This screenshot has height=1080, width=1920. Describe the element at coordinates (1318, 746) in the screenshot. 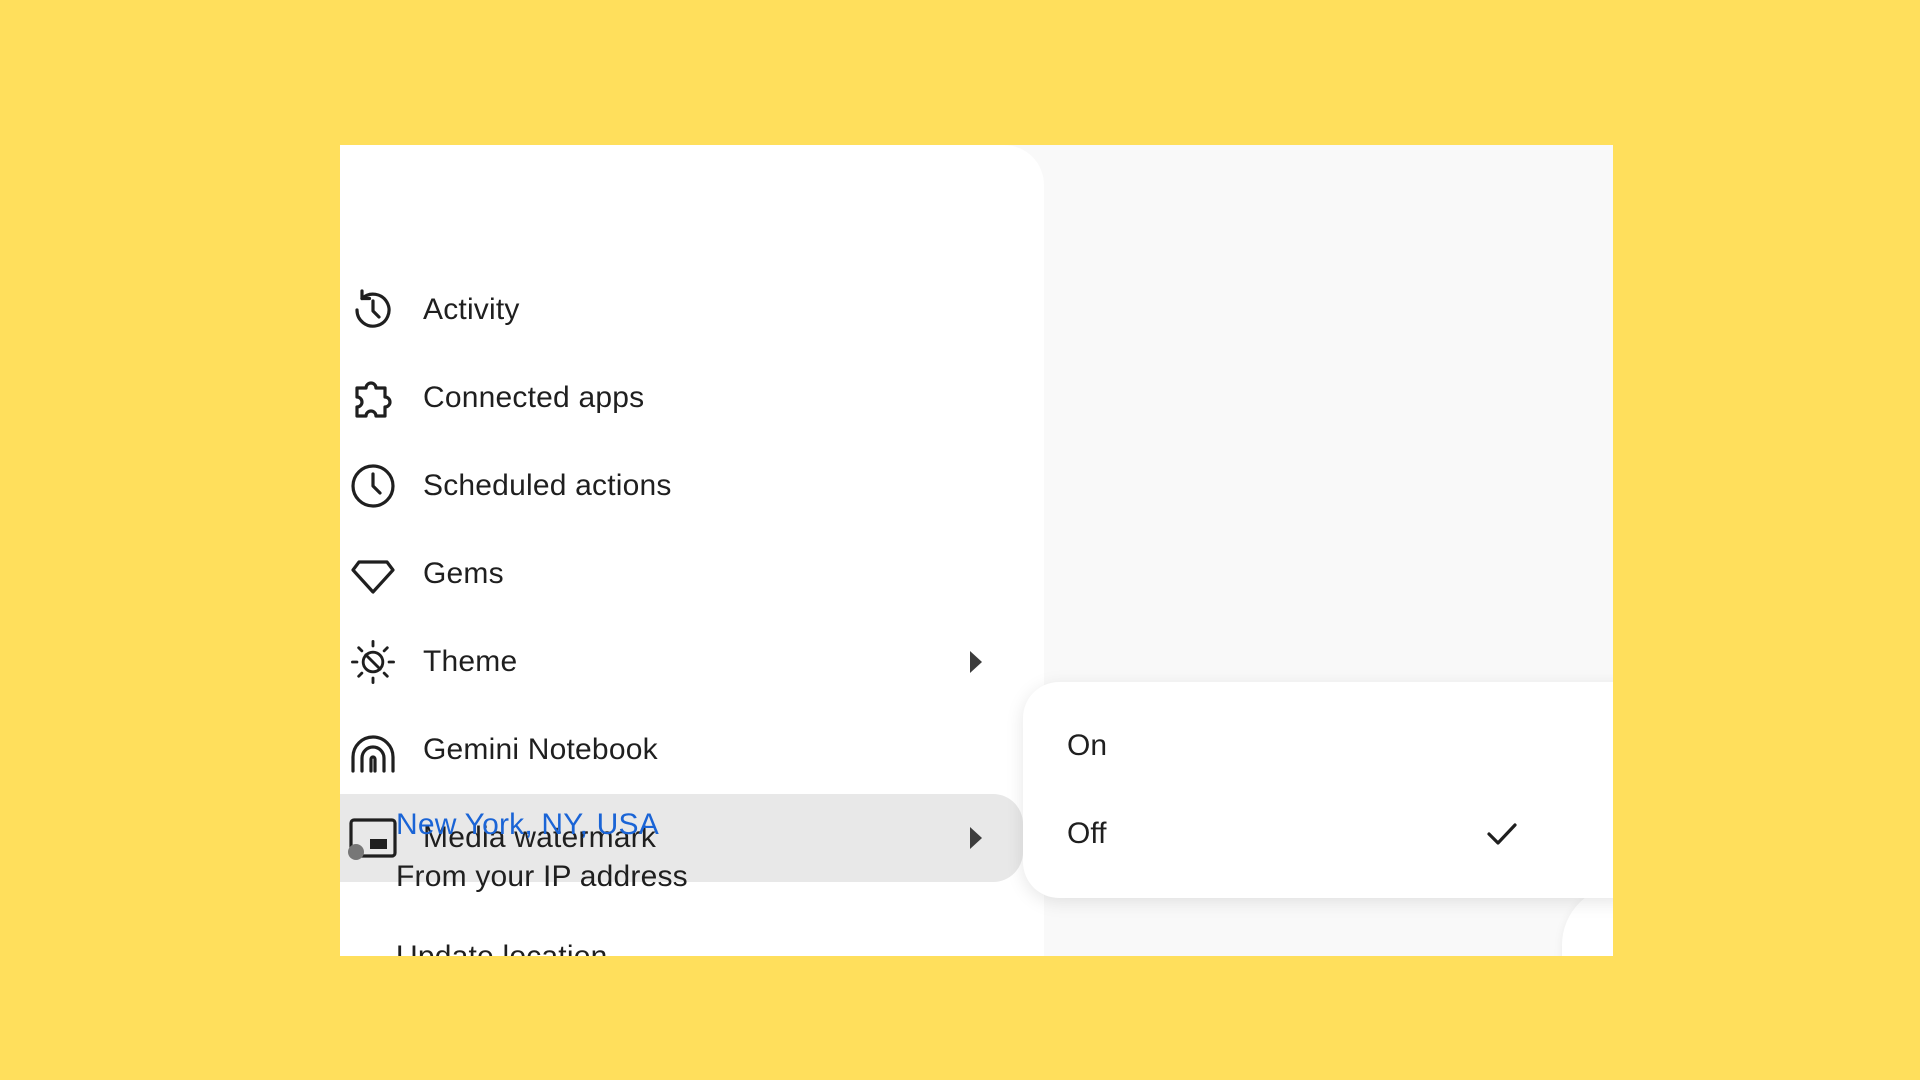

I see `option-on: On` at that location.